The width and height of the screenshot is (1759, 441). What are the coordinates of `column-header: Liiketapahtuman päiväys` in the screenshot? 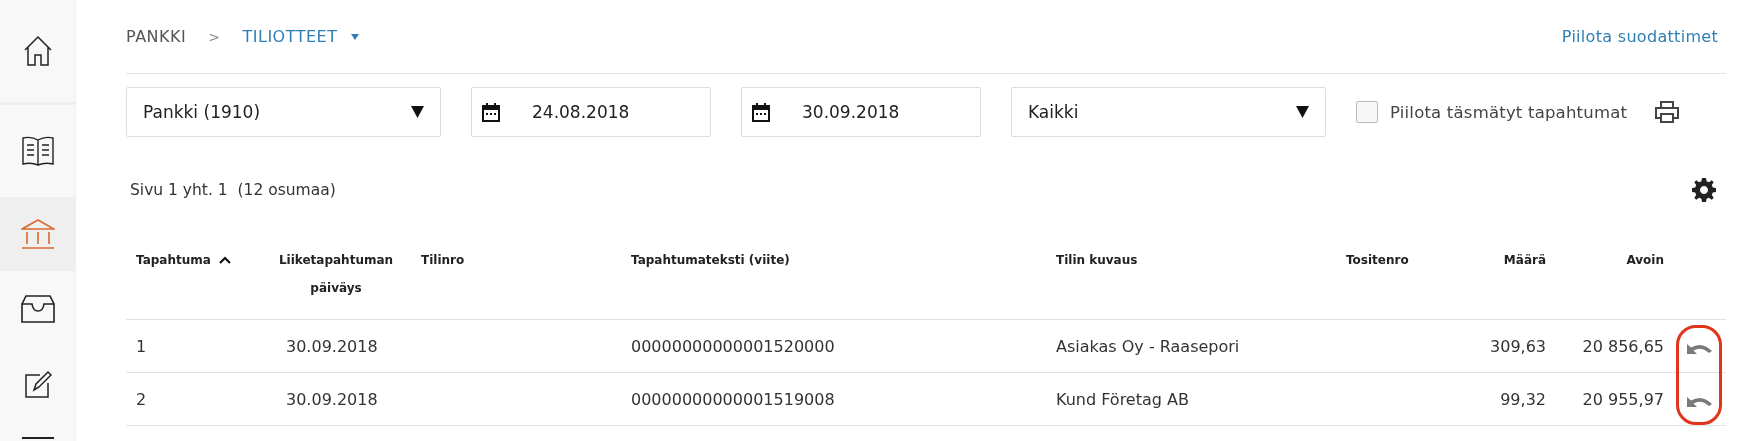 It's located at (336, 274).